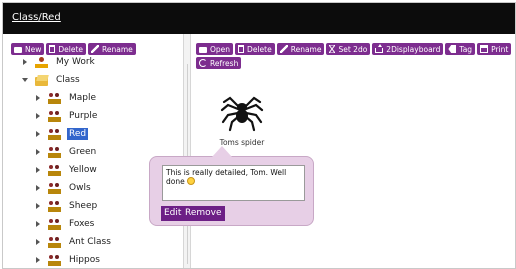 This screenshot has height=269, width=516. I want to click on edit-comment-button: Edit, so click(173, 213).